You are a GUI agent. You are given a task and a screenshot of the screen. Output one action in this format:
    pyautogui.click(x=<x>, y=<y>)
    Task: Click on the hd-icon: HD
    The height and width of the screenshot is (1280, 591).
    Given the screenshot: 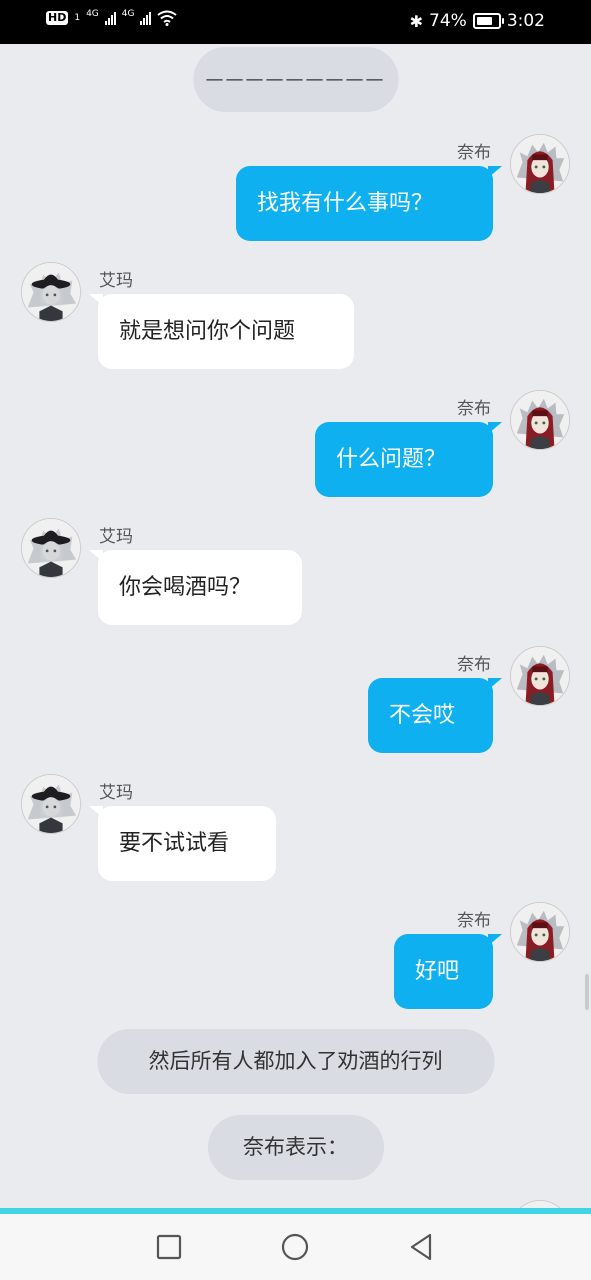 What is the action you would take?
    pyautogui.click(x=57, y=18)
    